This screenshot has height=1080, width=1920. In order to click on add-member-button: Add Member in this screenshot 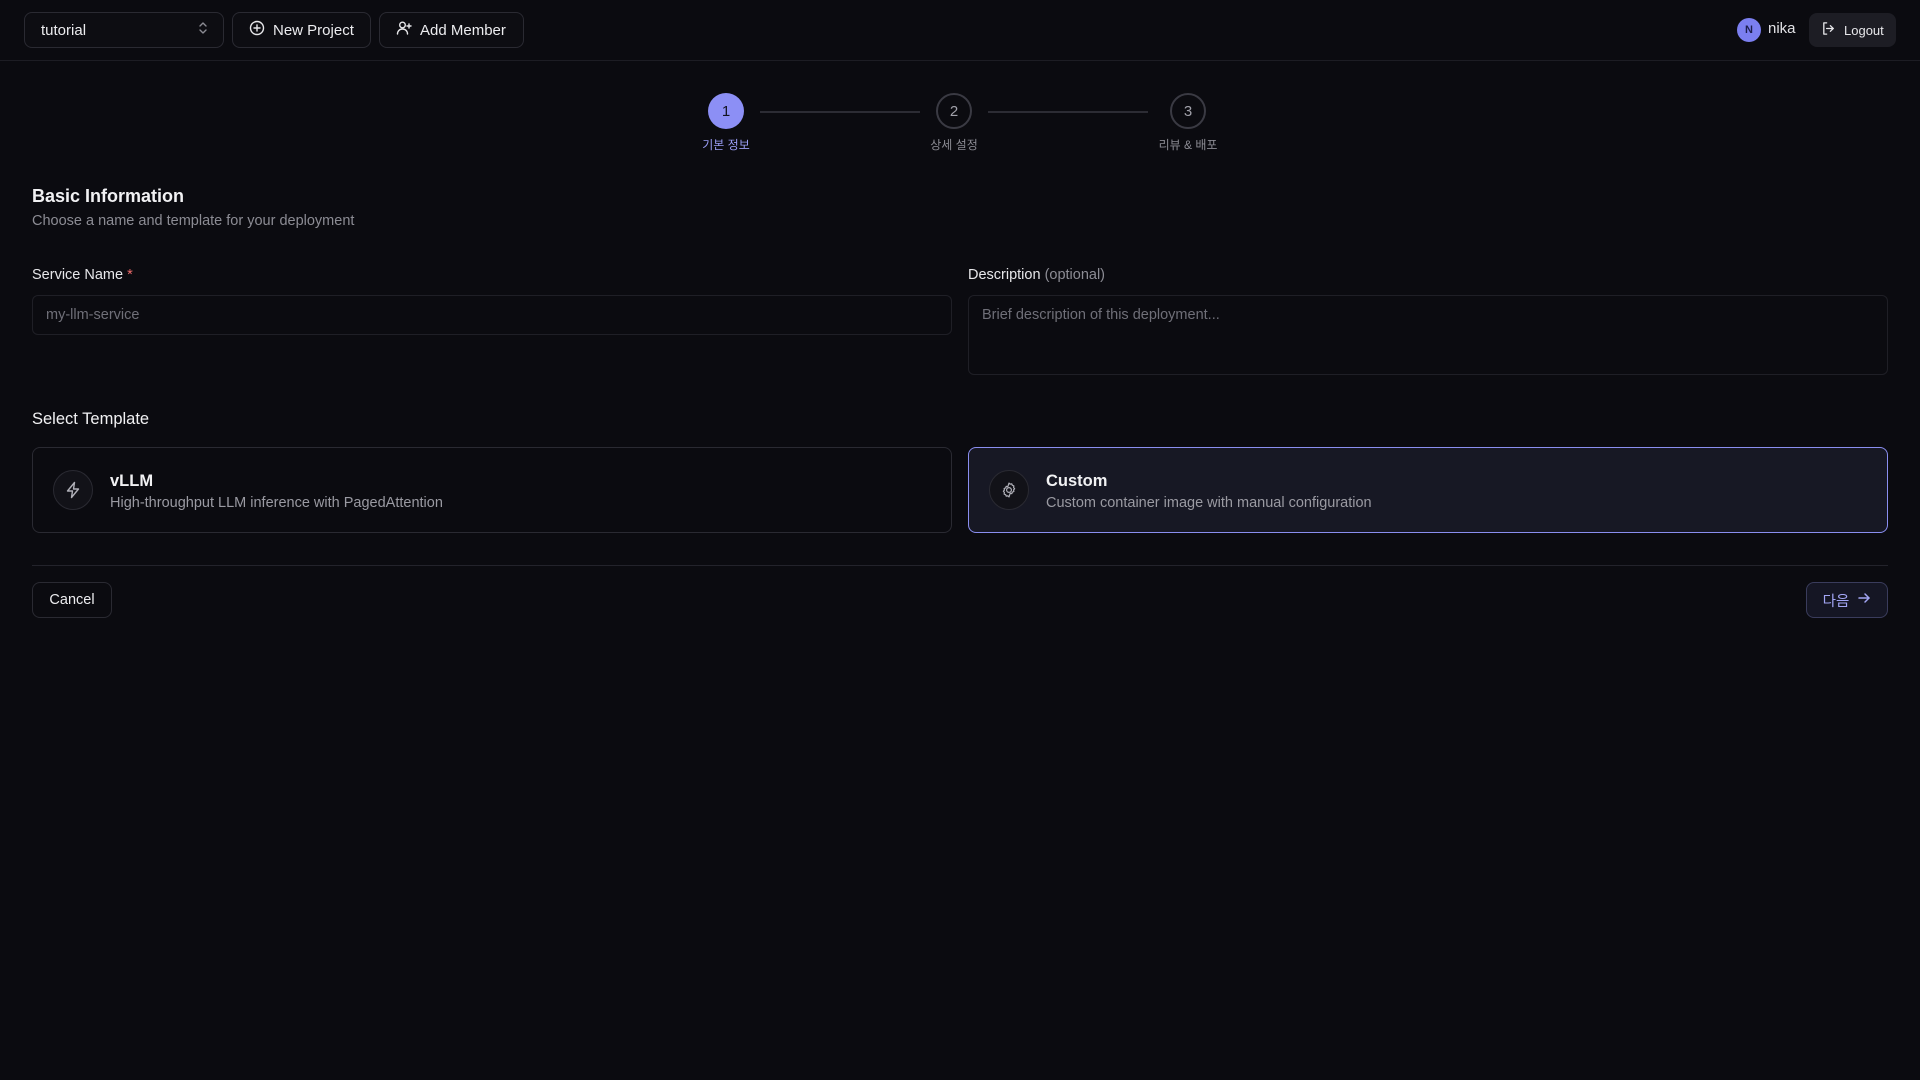, I will do `click(451, 30)`.